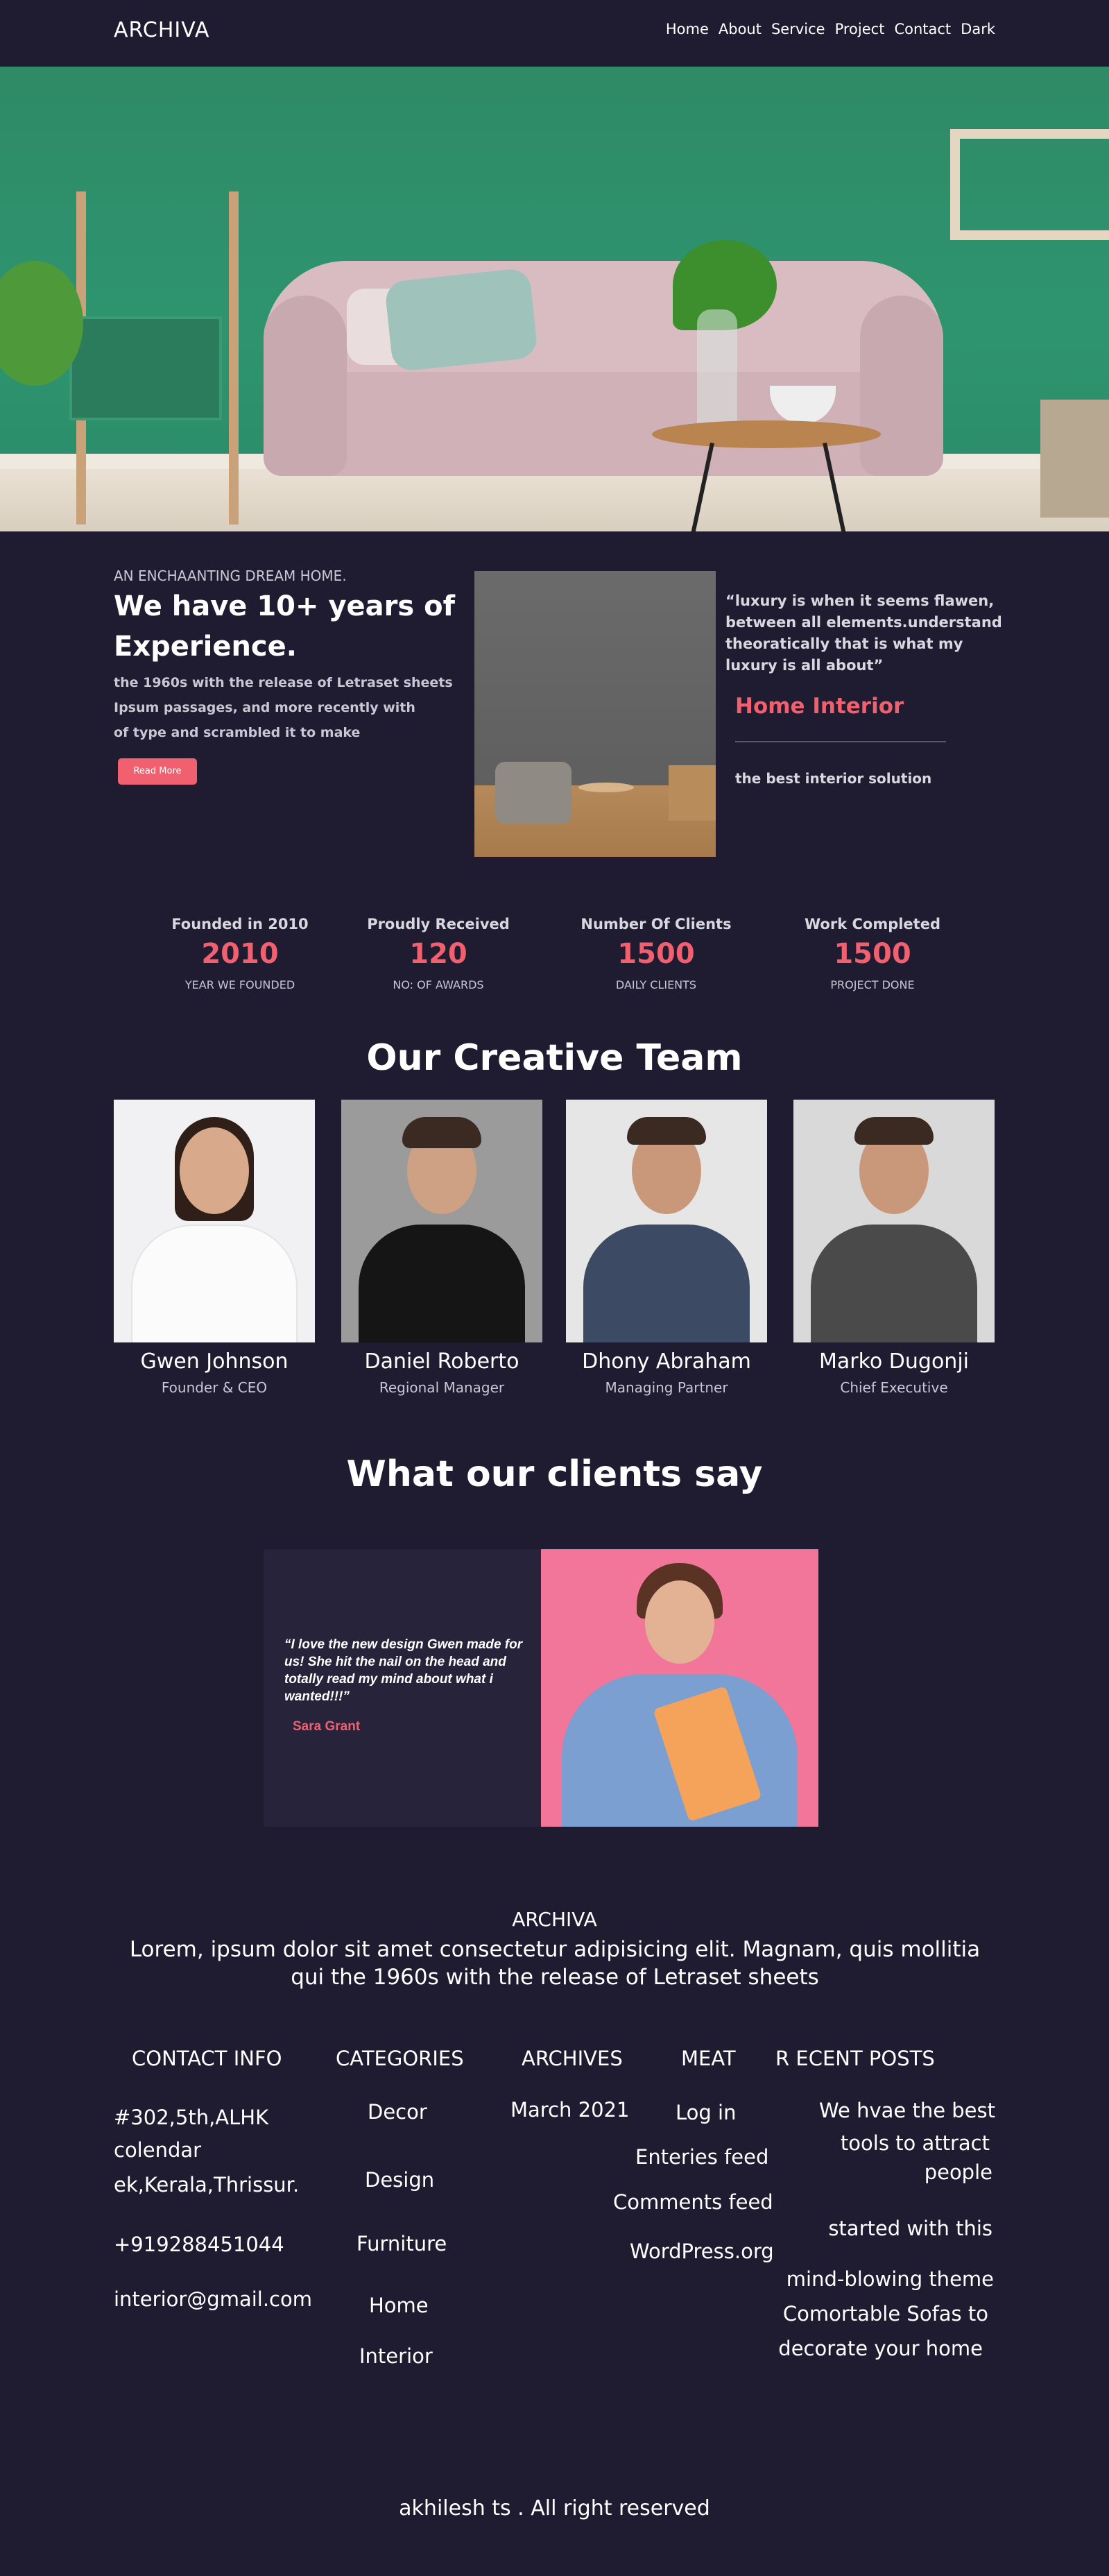  What do you see at coordinates (830, 29) in the screenshot?
I see `main-menu: Home About Service Project Contact Dark` at bounding box center [830, 29].